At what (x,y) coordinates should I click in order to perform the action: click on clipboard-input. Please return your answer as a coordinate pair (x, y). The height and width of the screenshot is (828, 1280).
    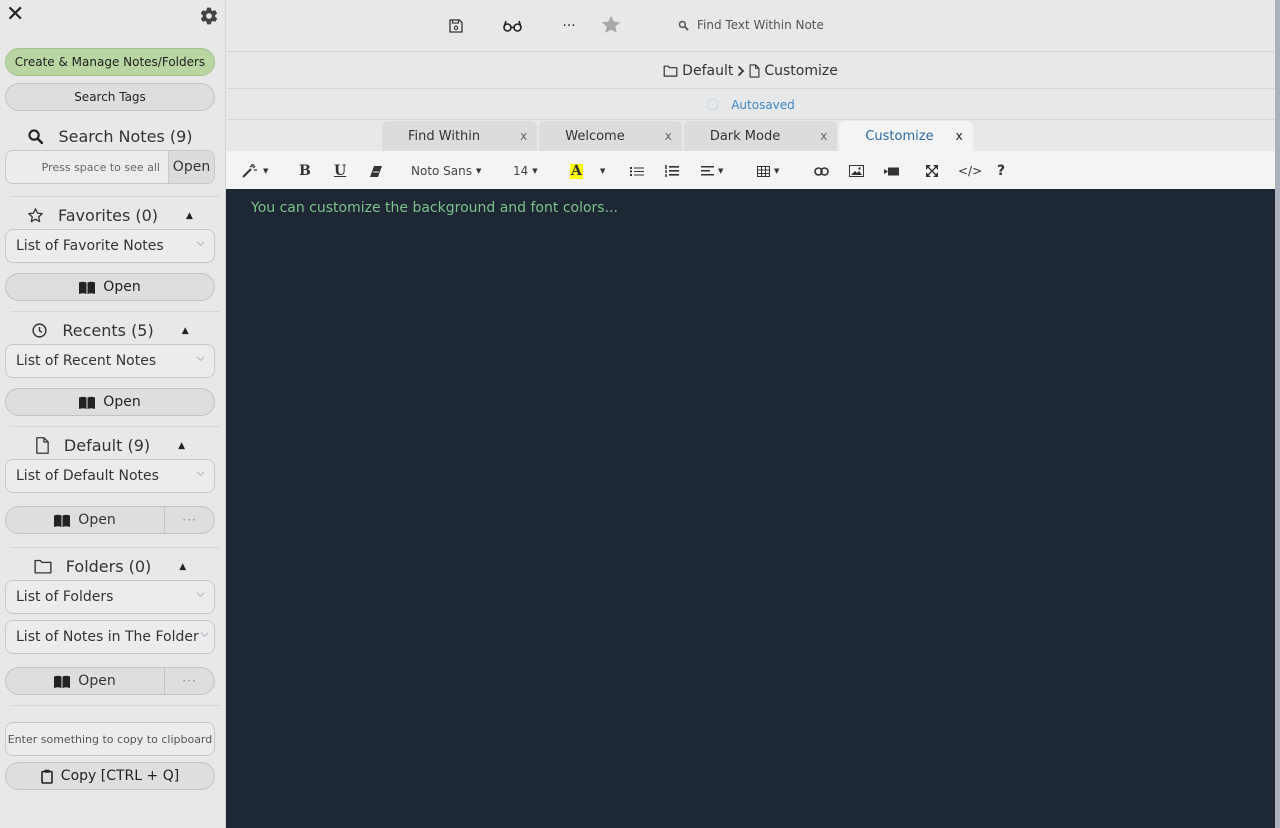
    Looking at the image, I should click on (110, 739).